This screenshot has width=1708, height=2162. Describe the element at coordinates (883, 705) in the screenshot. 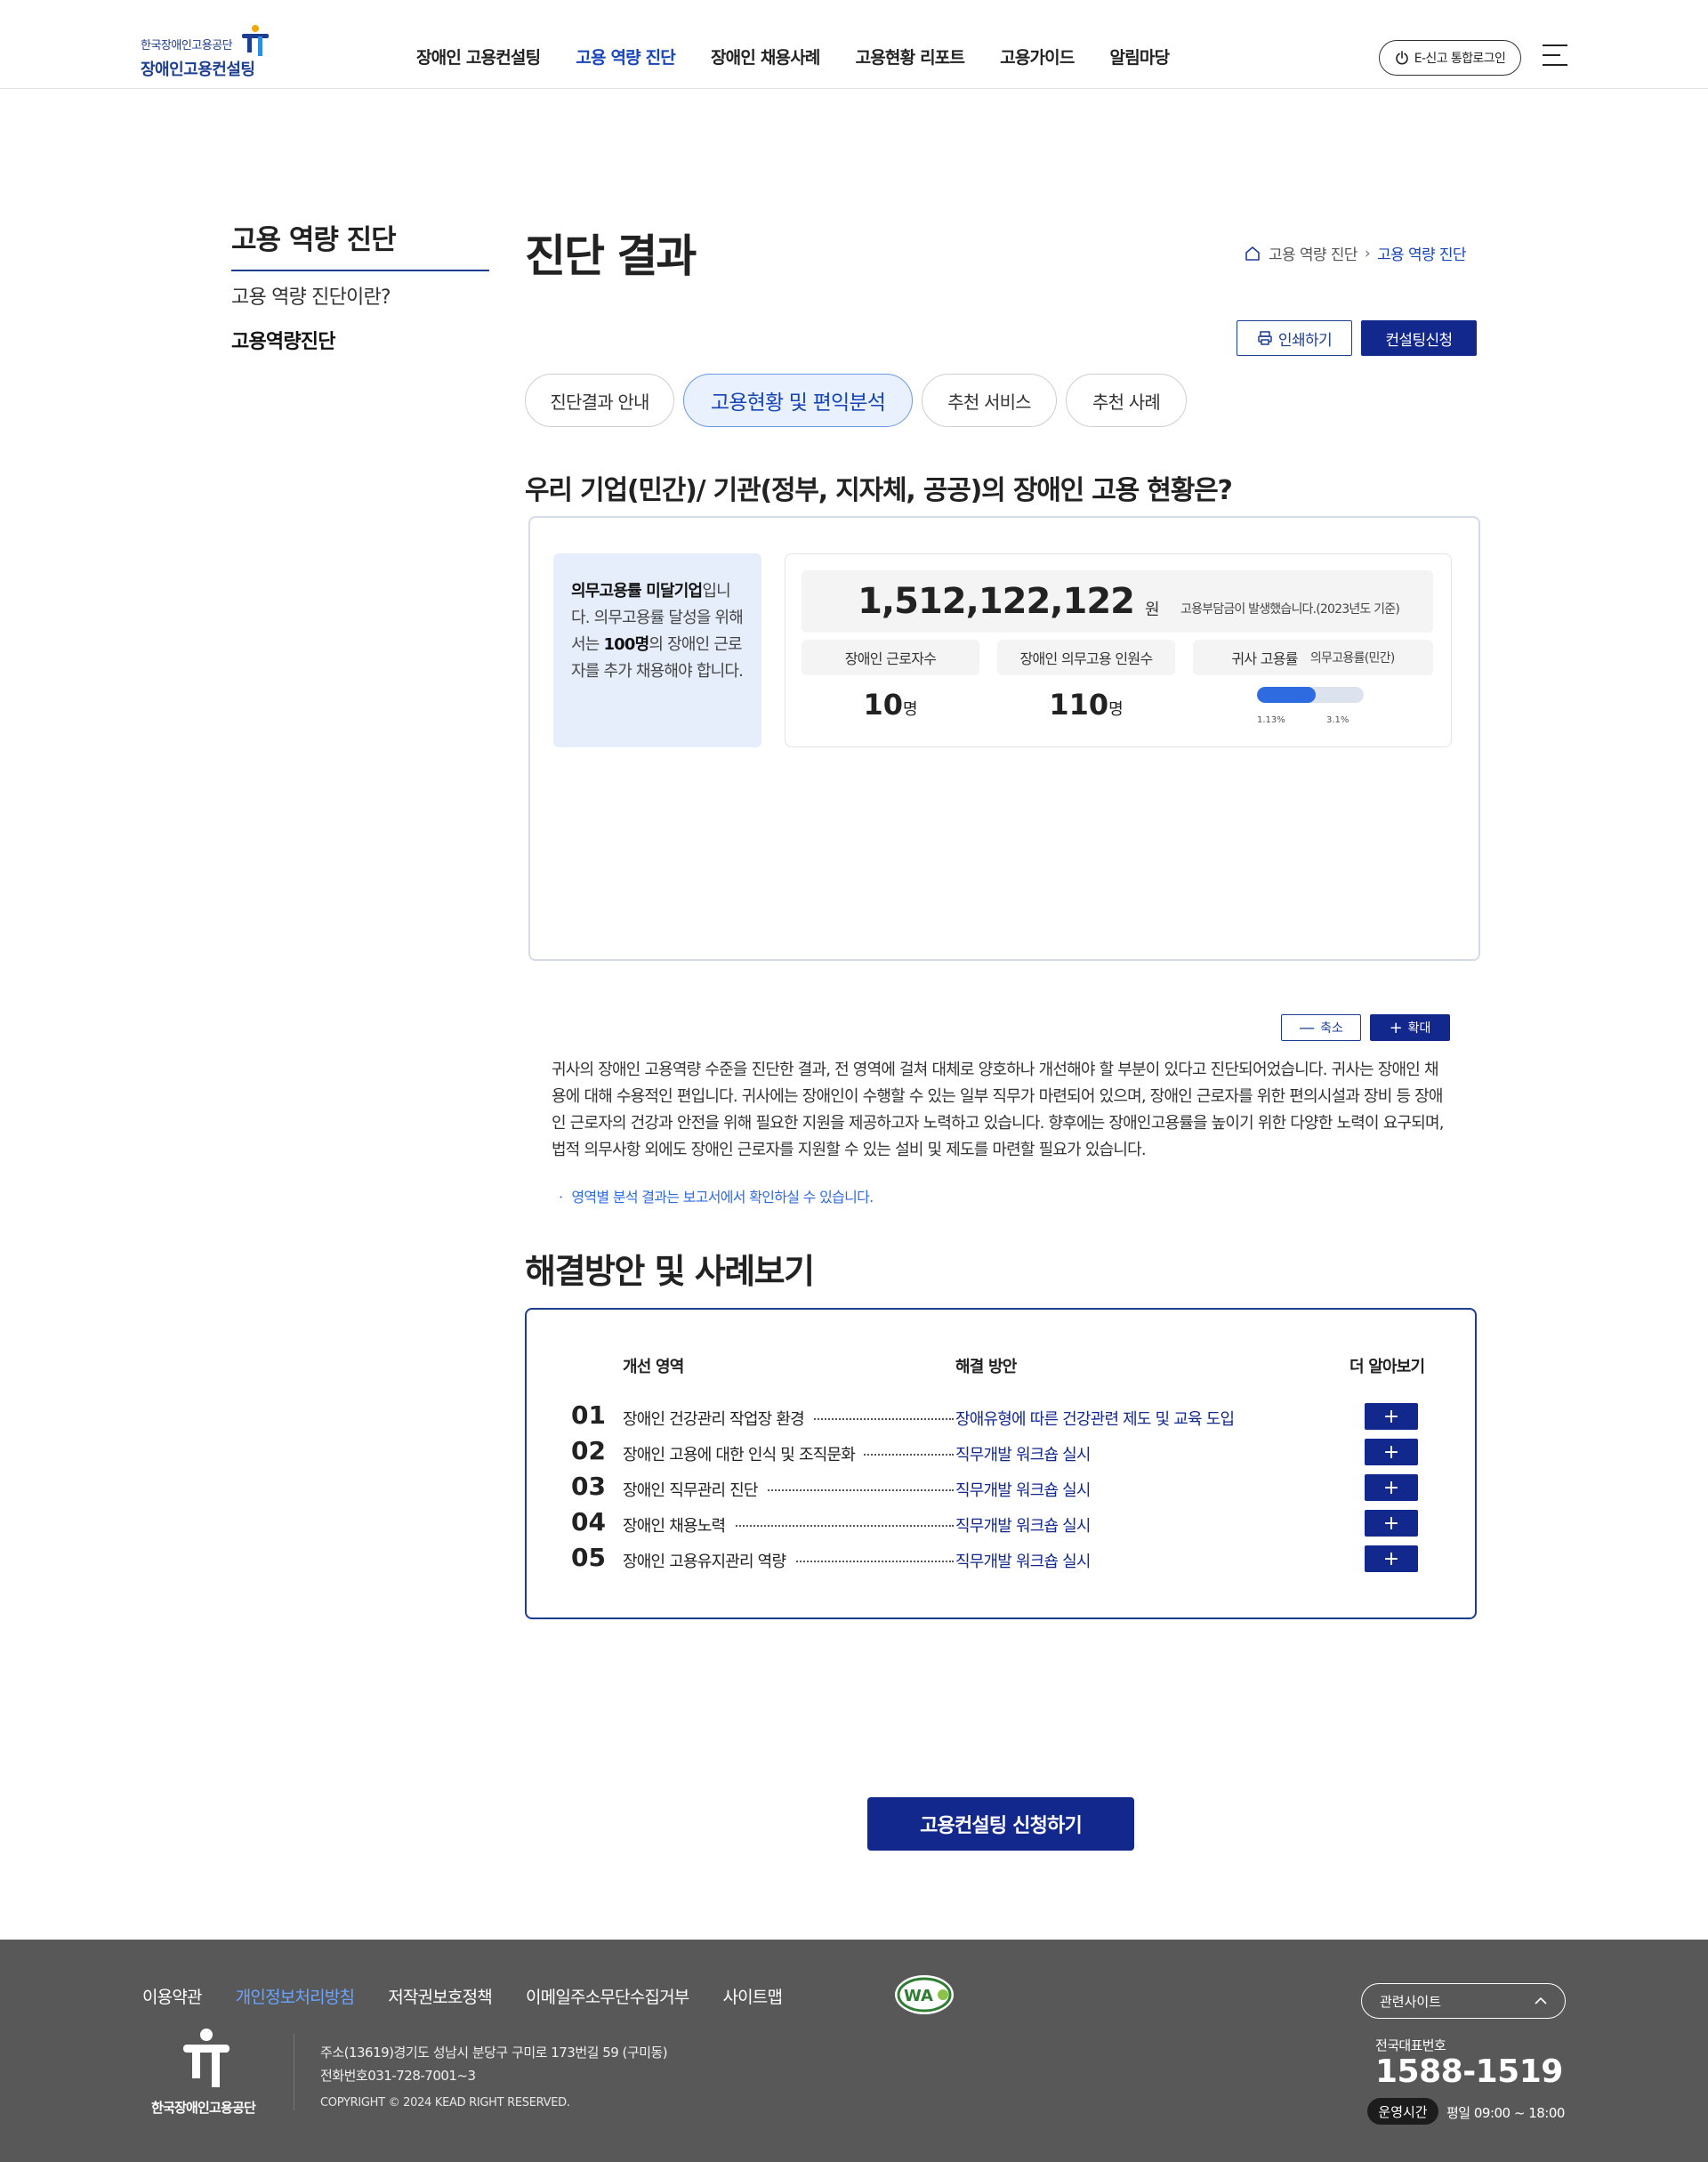

I see `workers-number: 10` at that location.